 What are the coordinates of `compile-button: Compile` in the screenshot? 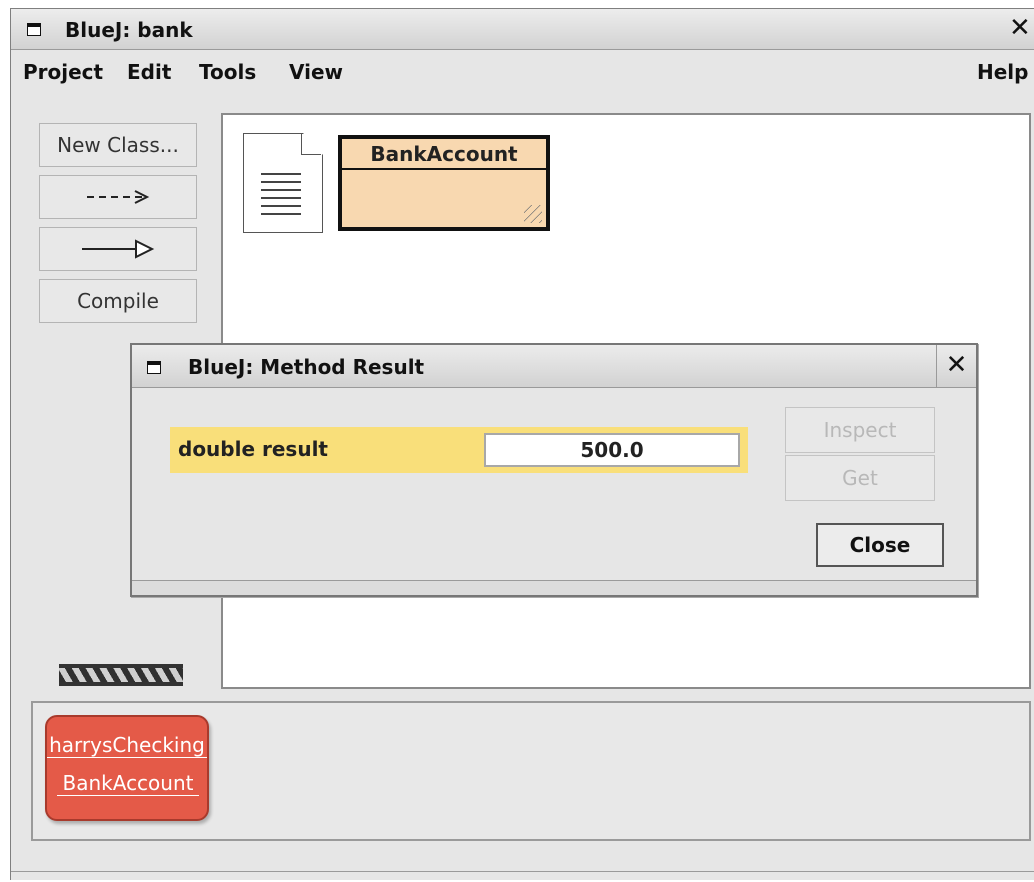 It's located at (118, 301).